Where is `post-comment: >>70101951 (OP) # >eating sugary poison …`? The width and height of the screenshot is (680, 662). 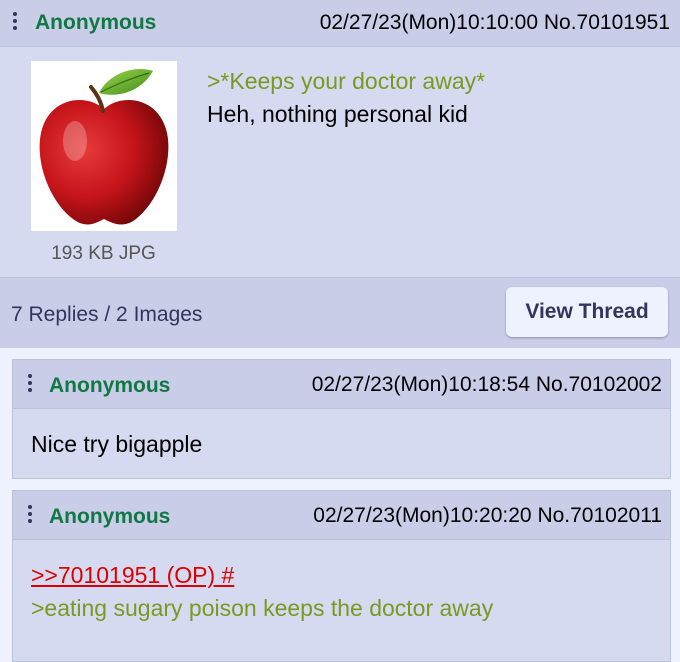 post-comment: >>70101951 (OP) # >eating sugary poison … is located at coordinates (262, 592).